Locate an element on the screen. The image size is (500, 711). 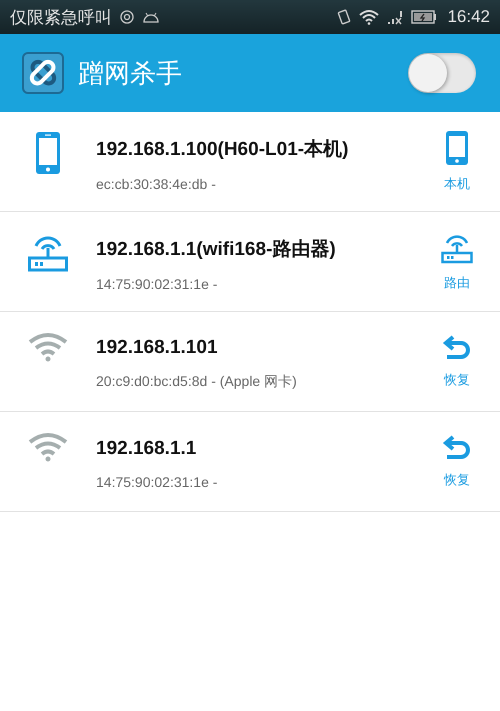
signal-icon is located at coordinates (395, 17).